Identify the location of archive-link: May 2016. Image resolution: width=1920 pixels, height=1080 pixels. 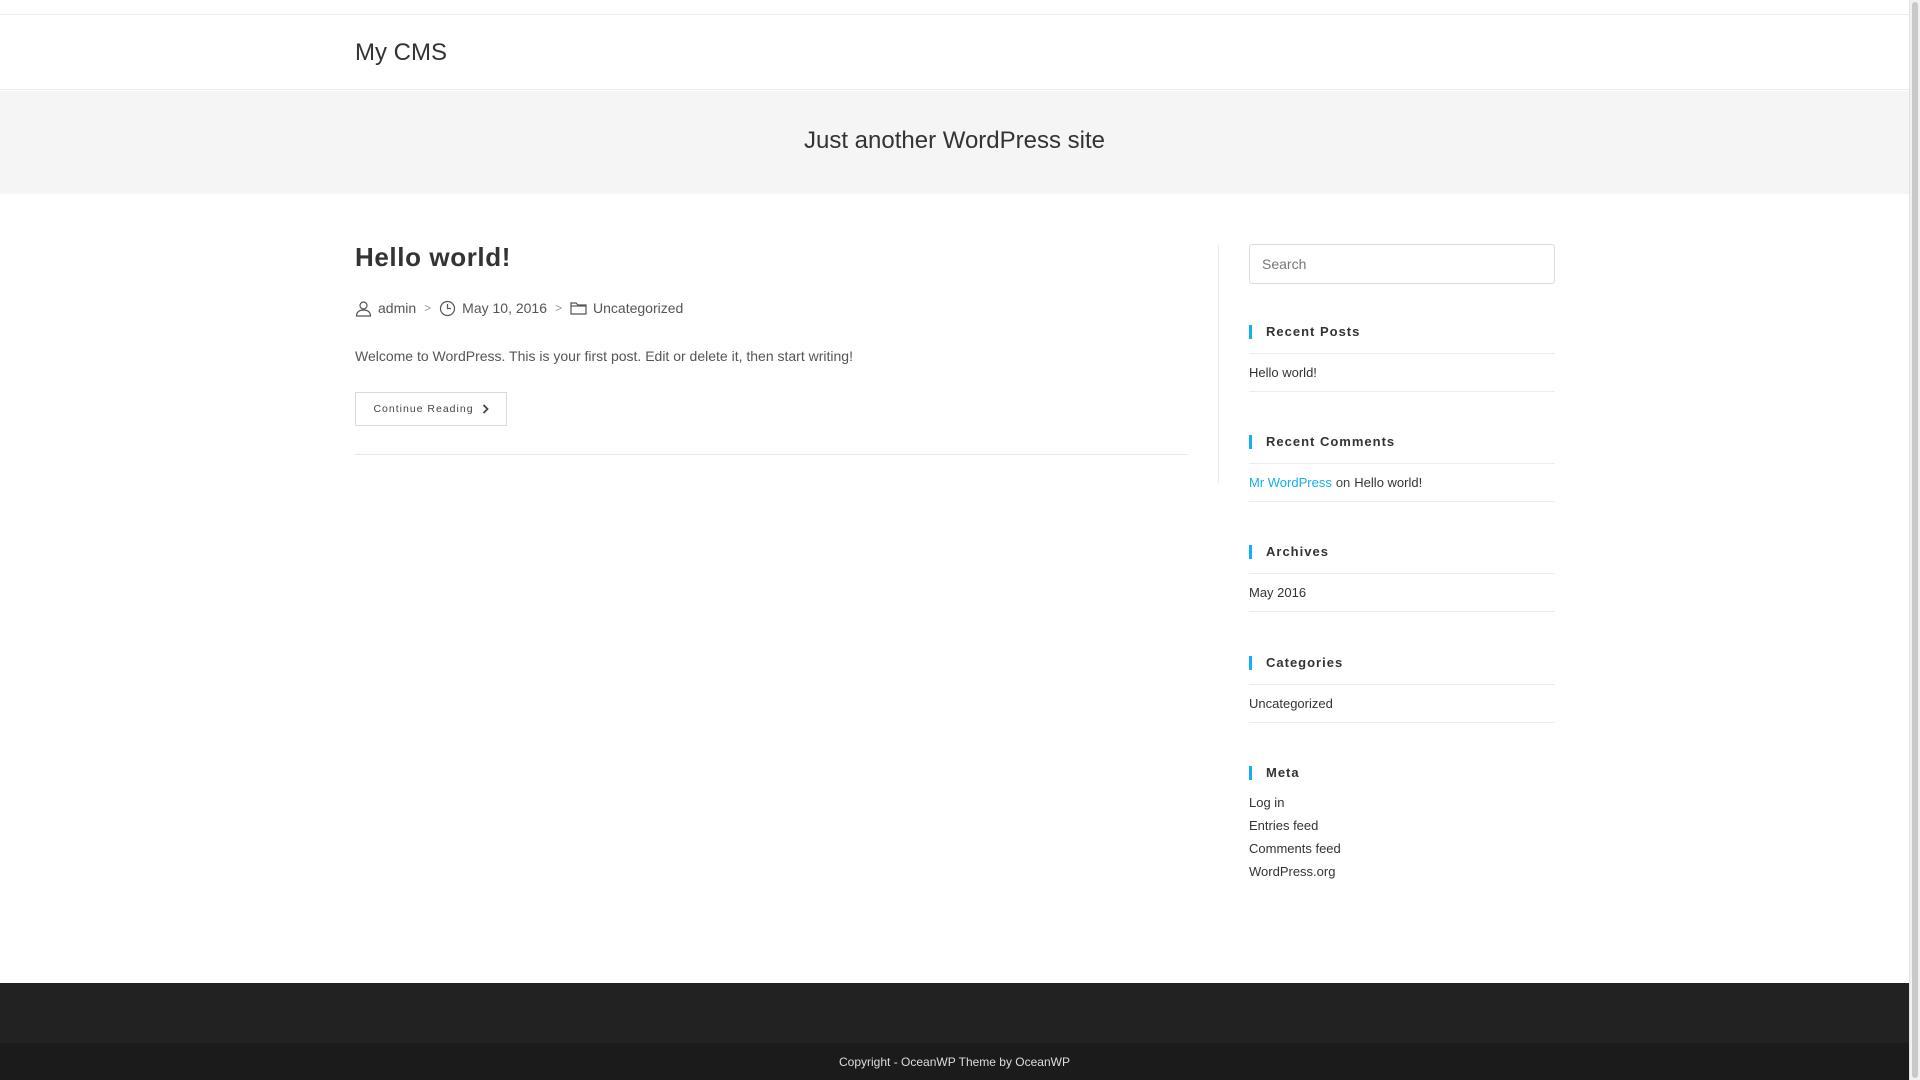
(1277, 592).